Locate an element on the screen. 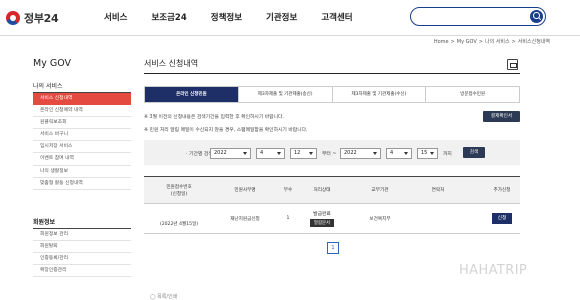 The height and width of the screenshot is (300, 580). cell-agency: 보건복지부 is located at coordinates (380, 219).